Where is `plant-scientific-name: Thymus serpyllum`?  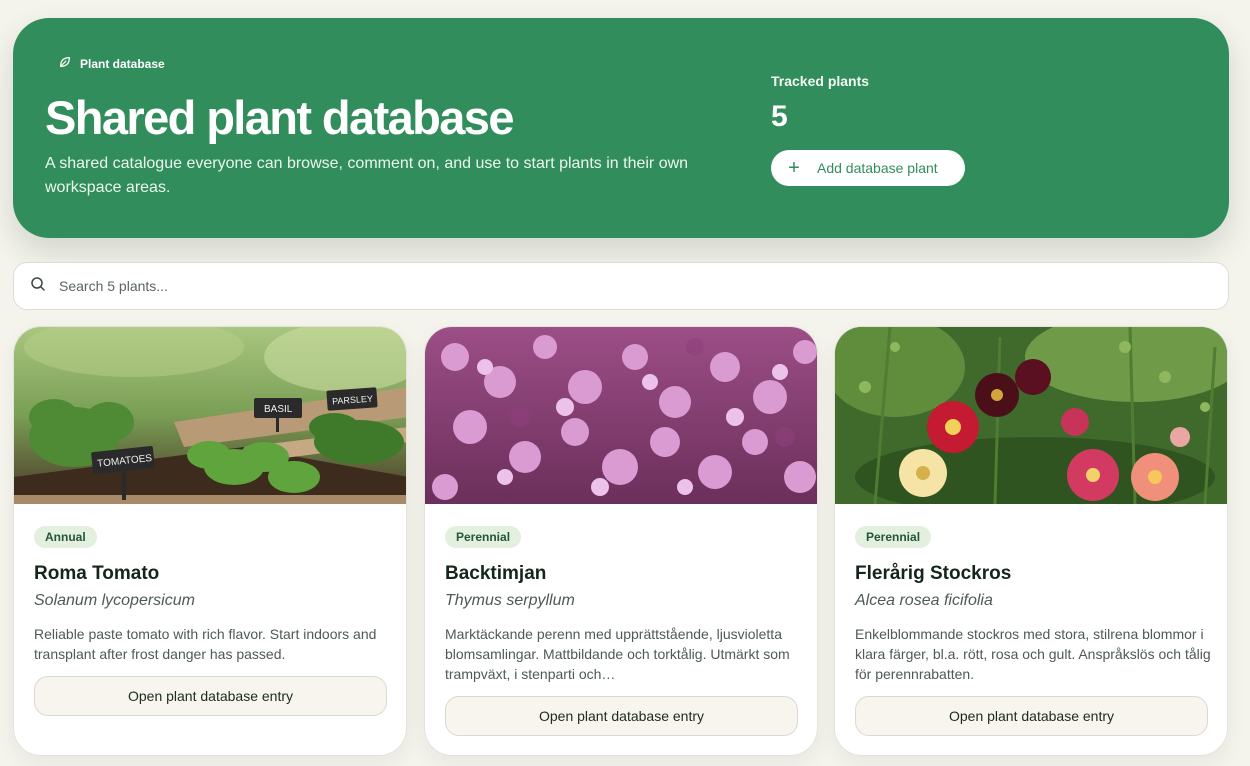
plant-scientific-name: Thymus serpyllum is located at coordinates (510, 600).